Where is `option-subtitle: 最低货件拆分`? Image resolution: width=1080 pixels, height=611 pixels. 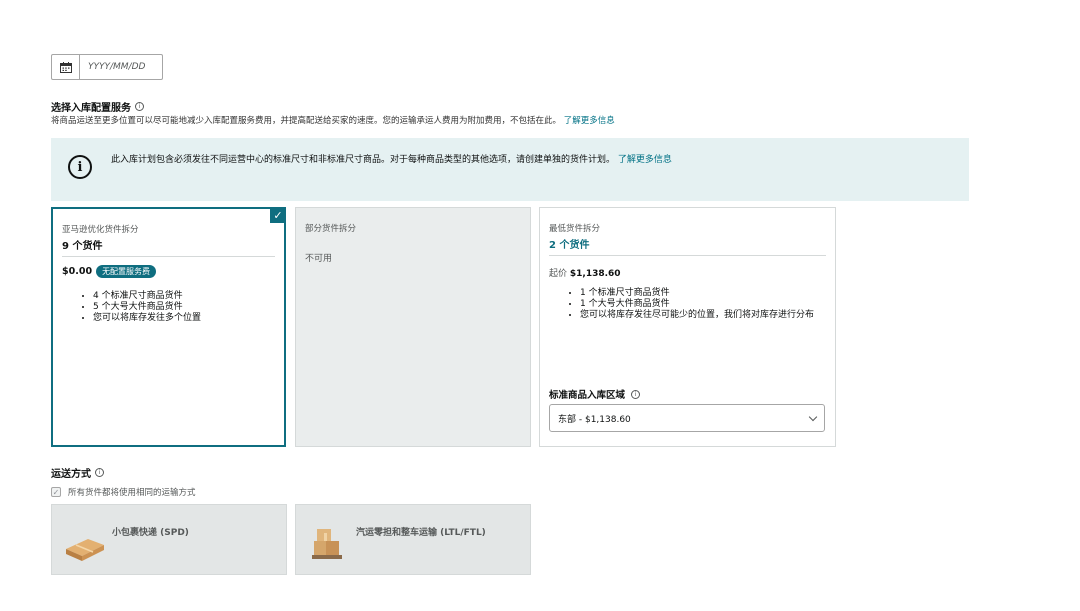
option-subtitle: 最低货件拆分 is located at coordinates (575, 229).